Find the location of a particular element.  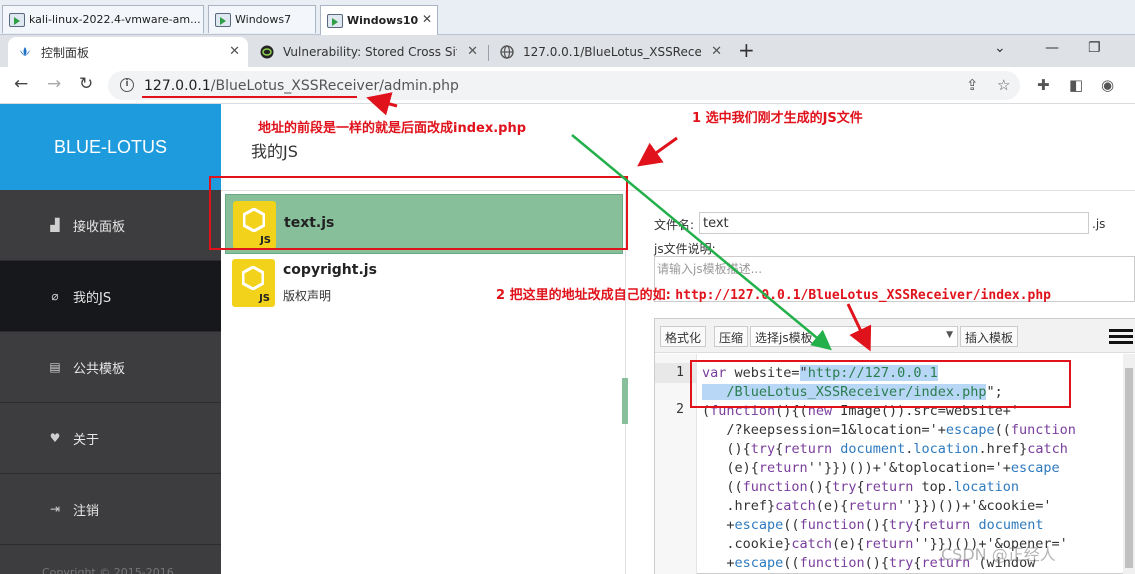

browser-tab-control-panel: 控制面板 ✕ is located at coordinates (128, 52).